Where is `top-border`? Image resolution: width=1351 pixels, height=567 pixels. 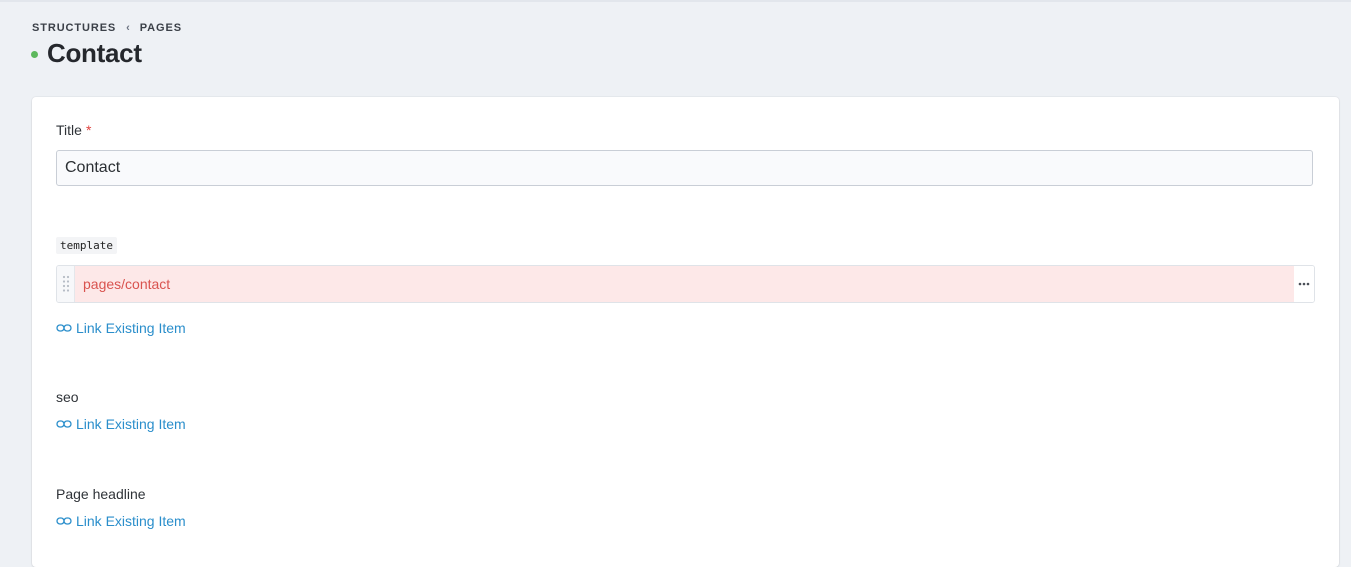 top-border is located at coordinates (675, 1).